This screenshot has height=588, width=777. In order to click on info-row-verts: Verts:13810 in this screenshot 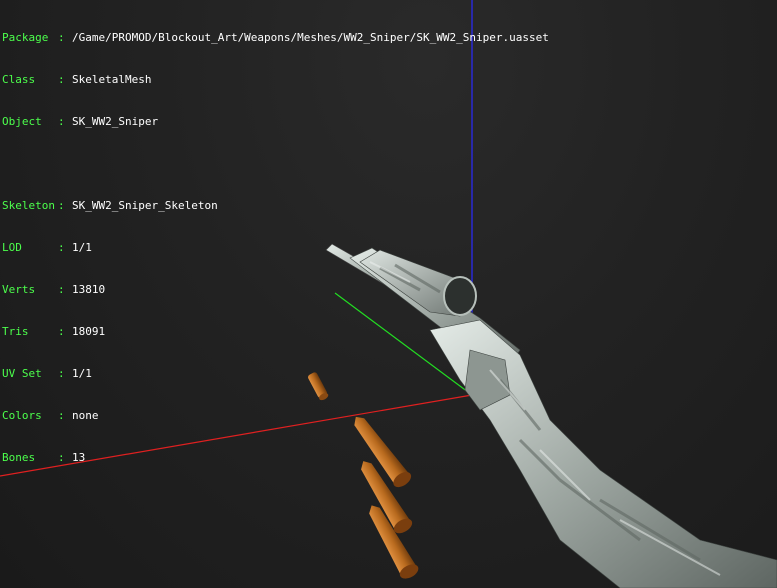, I will do `click(275, 290)`.